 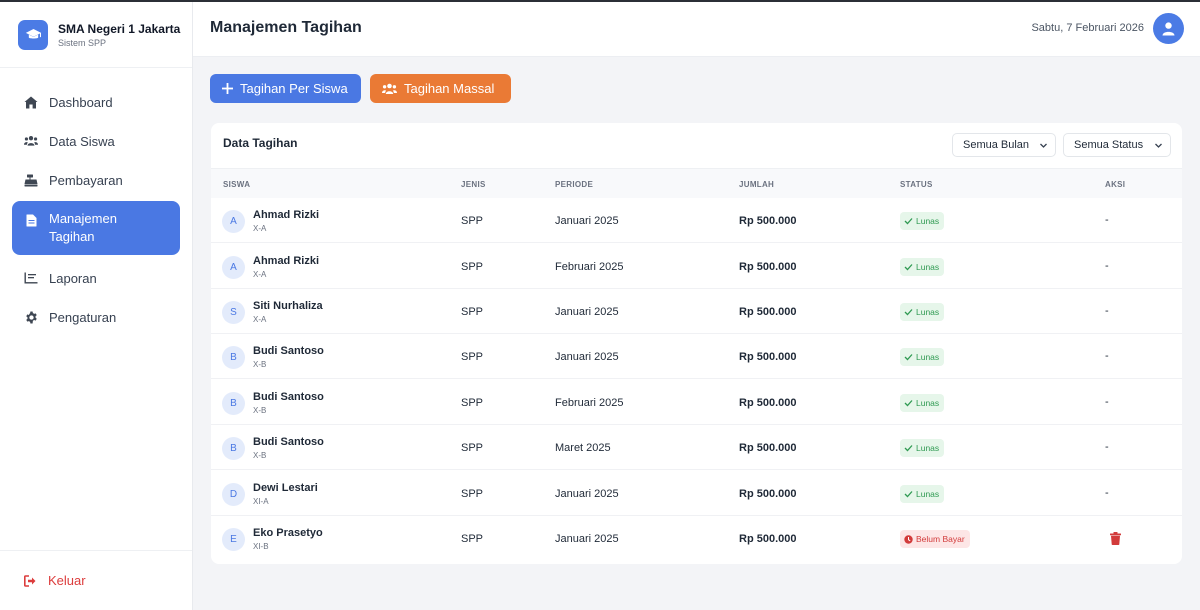 I want to click on column-header-aksi: AKSI, so click(x=1115, y=184).